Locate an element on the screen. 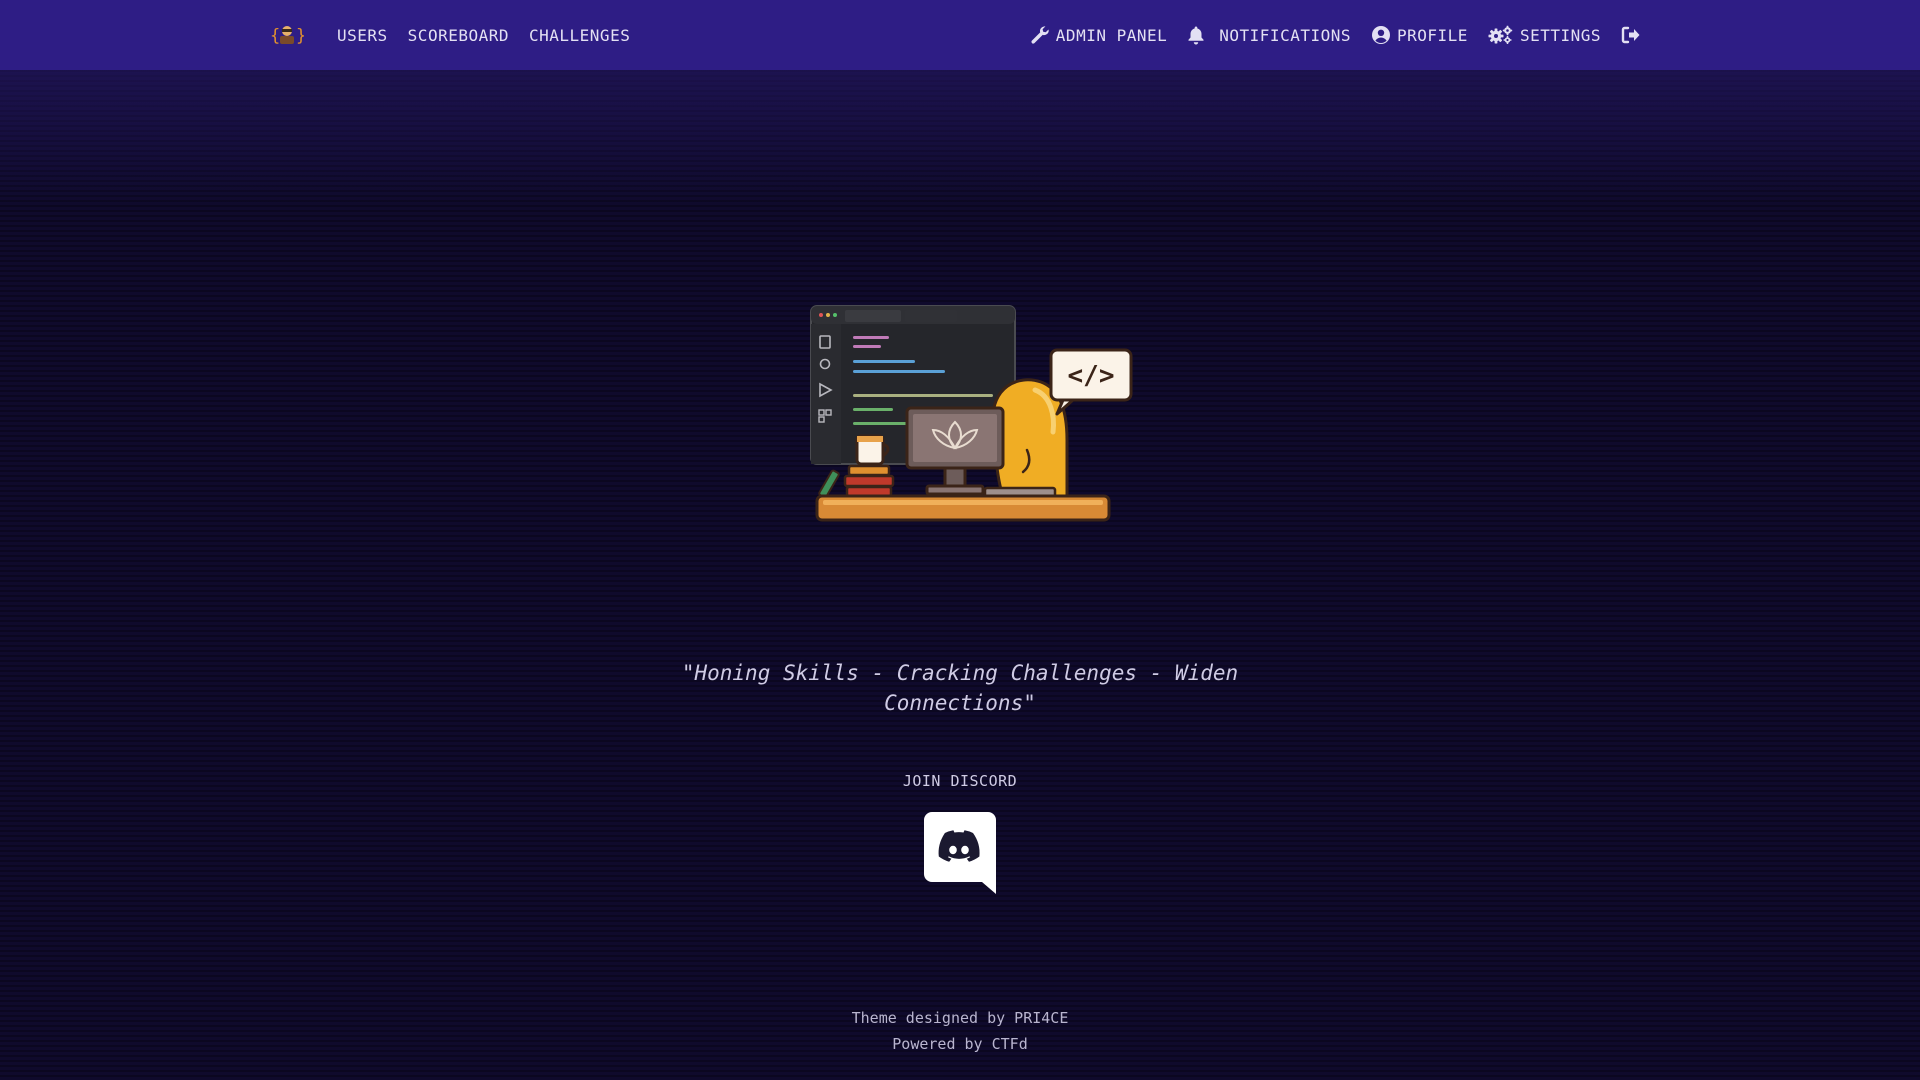  nav-profile: PROFILE is located at coordinates (1419, 35).